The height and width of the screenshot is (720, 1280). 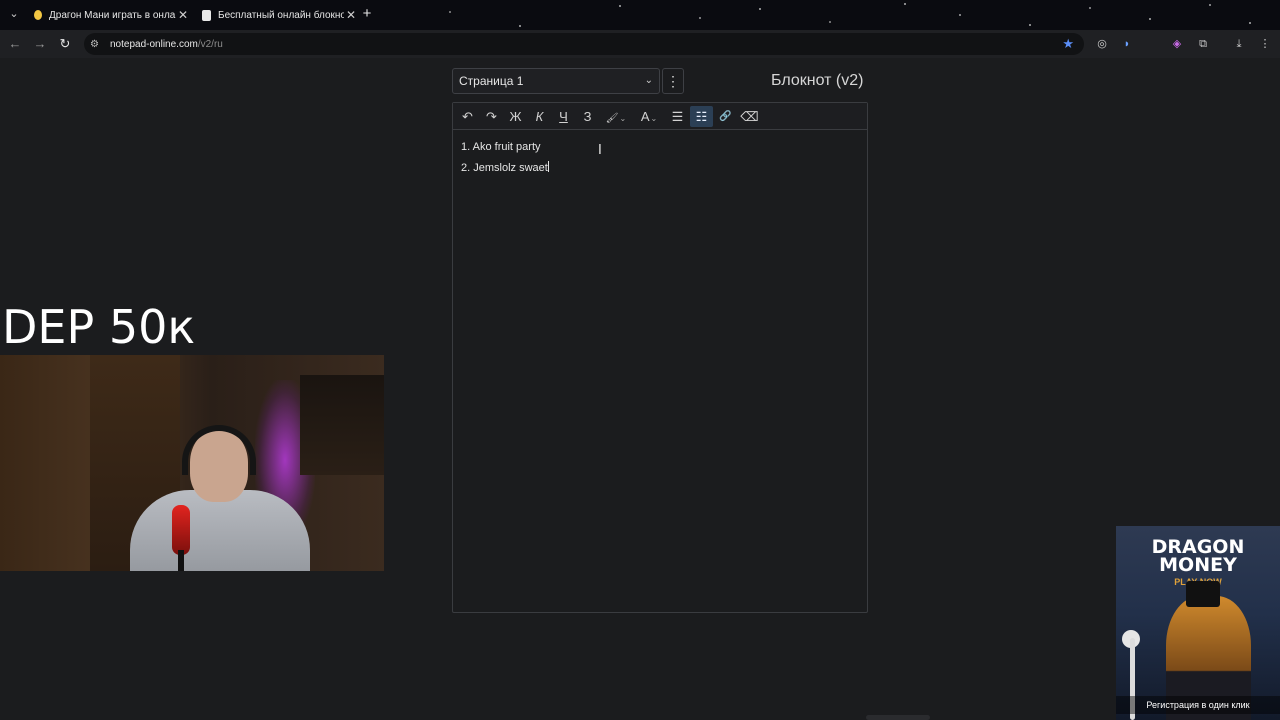 I want to click on mouse-ibeam-cursor-icon: I, so click(x=600, y=150).